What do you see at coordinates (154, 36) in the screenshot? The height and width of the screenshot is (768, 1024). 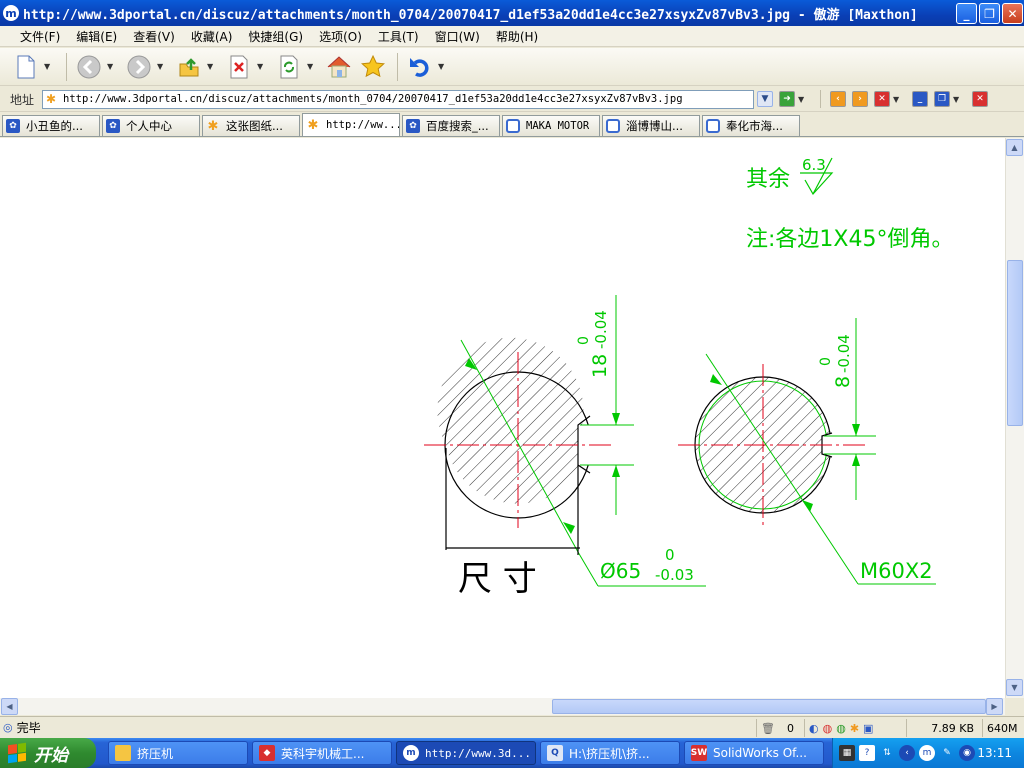 I see `menu-view: 查看(V)` at bounding box center [154, 36].